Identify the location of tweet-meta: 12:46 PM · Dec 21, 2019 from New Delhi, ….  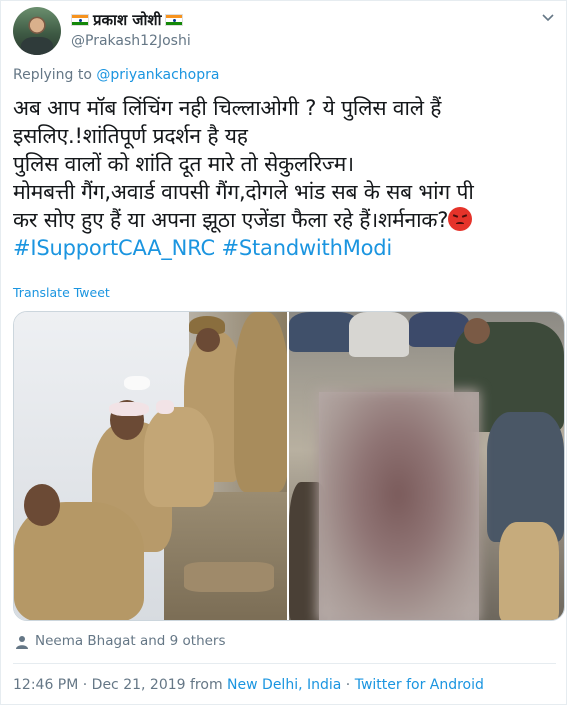
(248, 685).